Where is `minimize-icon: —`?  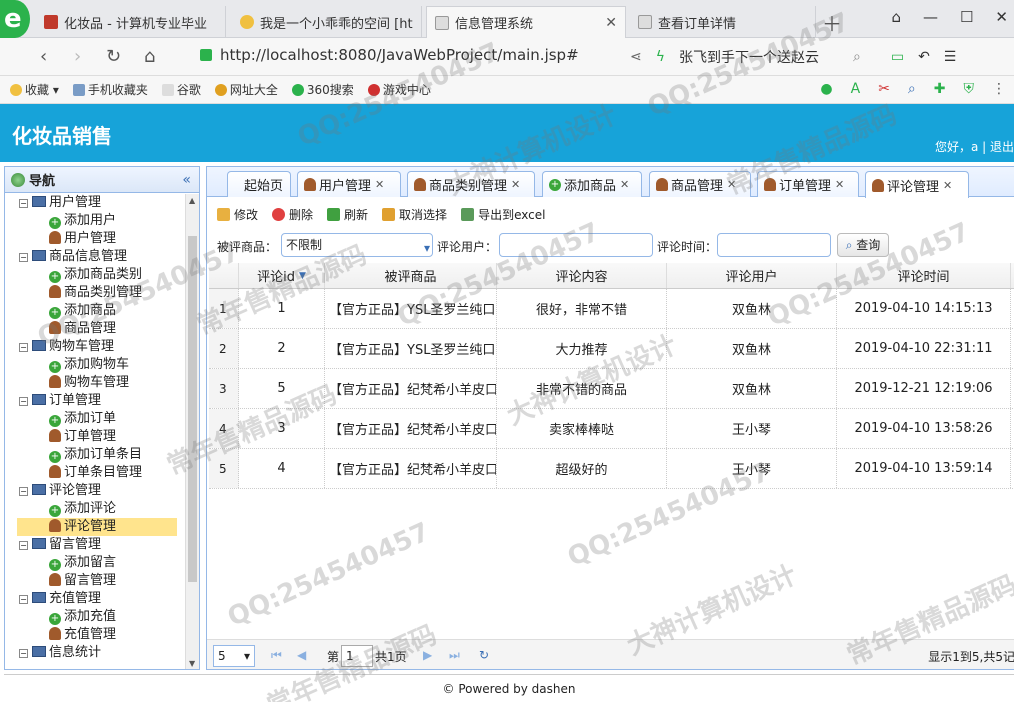 minimize-icon: — is located at coordinates (930, 17).